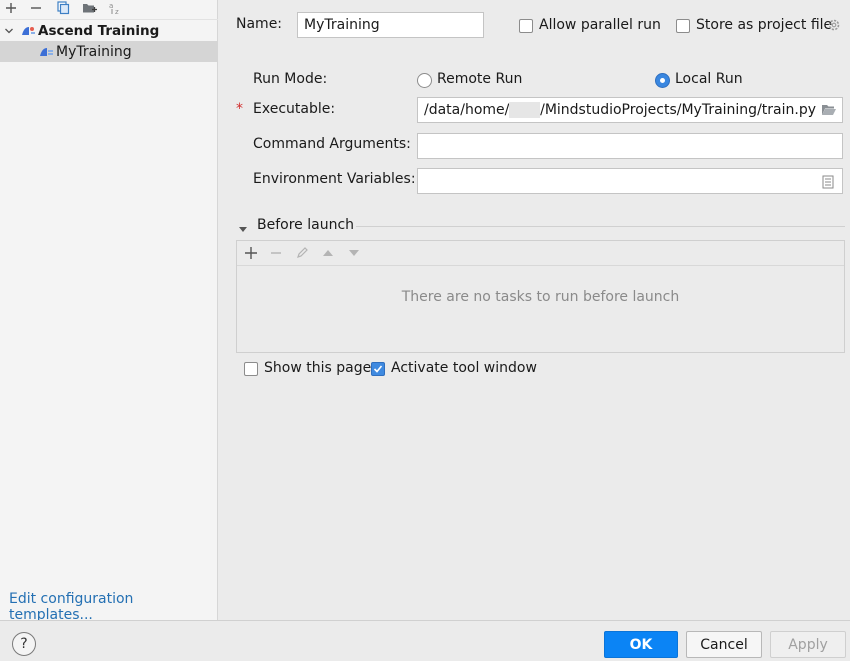 This screenshot has width=850, height=661. Describe the element at coordinates (334, 179) in the screenshot. I see `env-vars-label: Environment Variables:` at that location.